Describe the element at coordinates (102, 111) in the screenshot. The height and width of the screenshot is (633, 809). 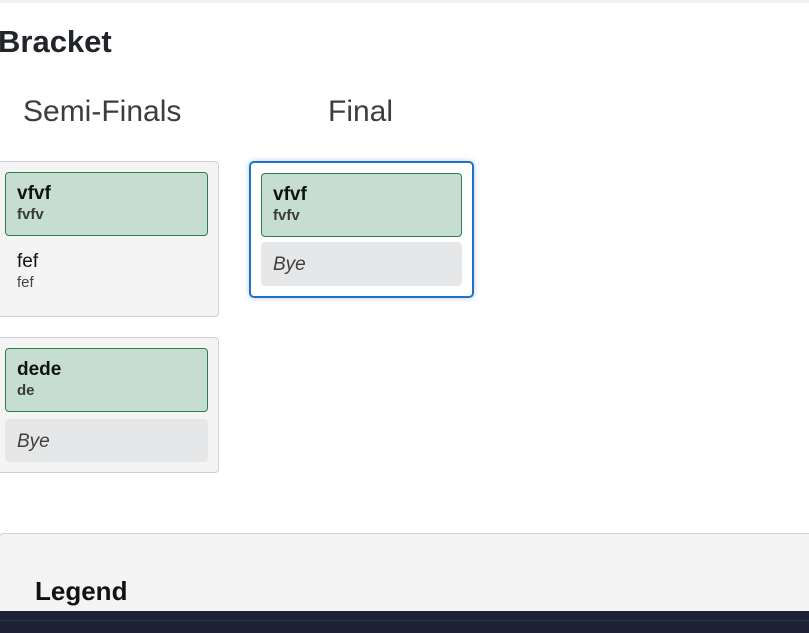
I see `round-title-semi-finals: Semi-Finals` at that location.